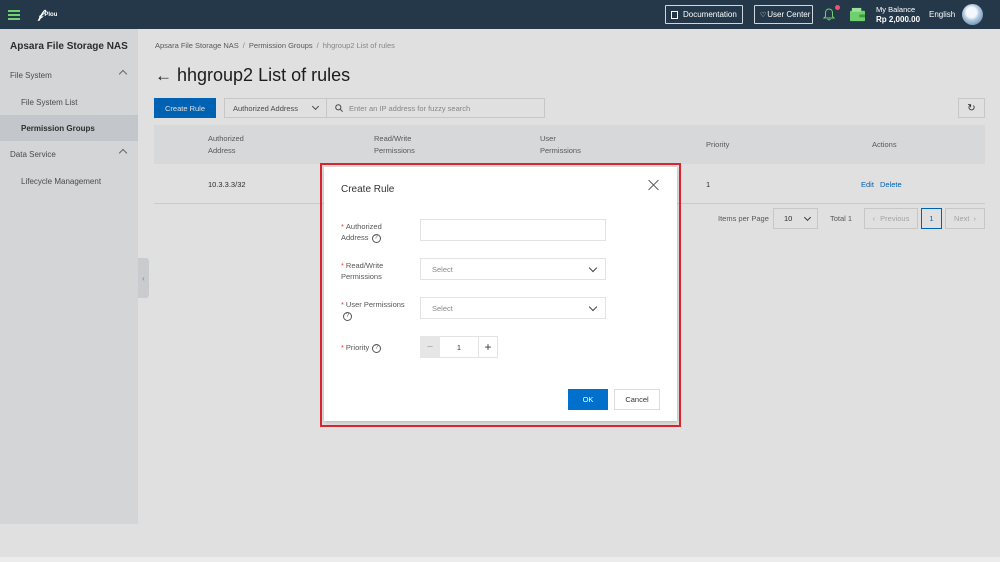  What do you see at coordinates (488, 347) in the screenshot?
I see `increment-button: +` at bounding box center [488, 347].